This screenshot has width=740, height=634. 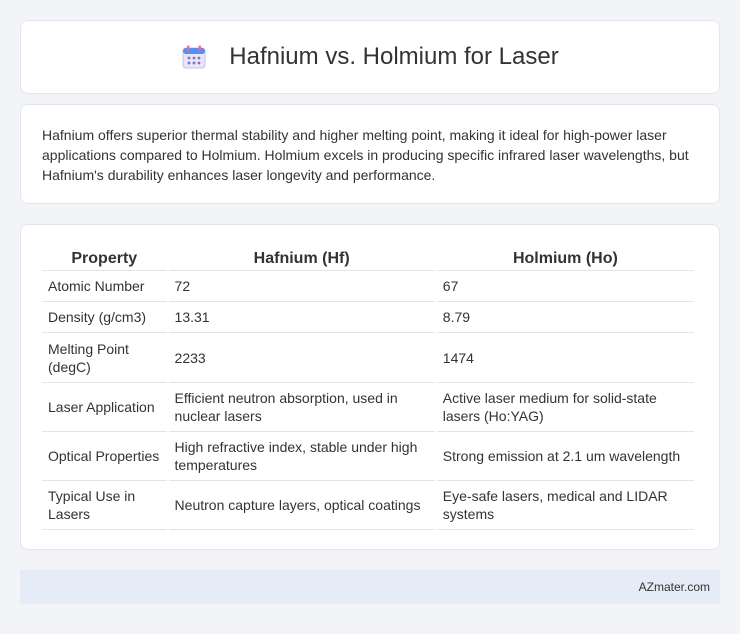 I want to click on table-row: Melting Point (degC) 2233 1474, so click(x=368, y=358).